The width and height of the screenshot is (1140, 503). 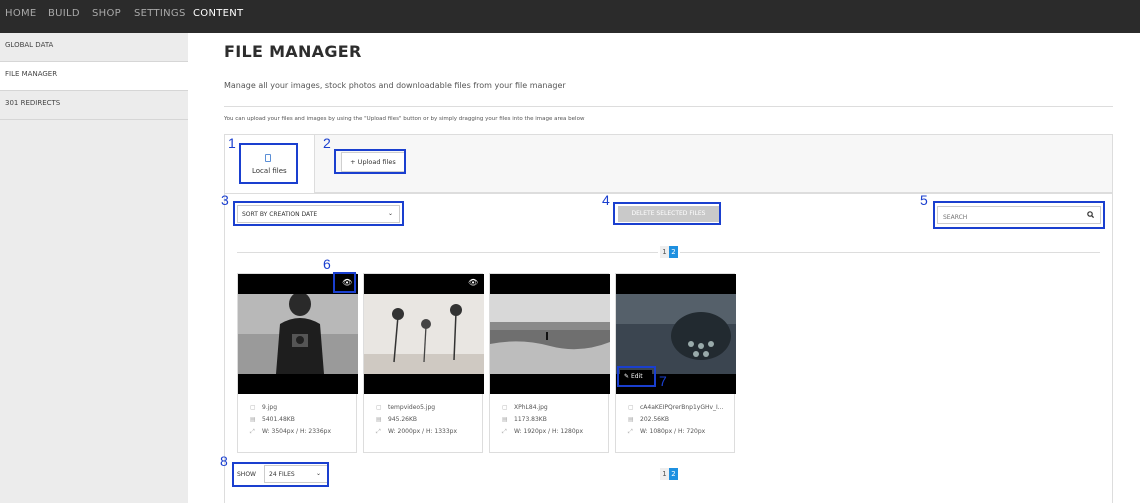 I want to click on file-name: tempvideo5.jpg, so click(x=412, y=407).